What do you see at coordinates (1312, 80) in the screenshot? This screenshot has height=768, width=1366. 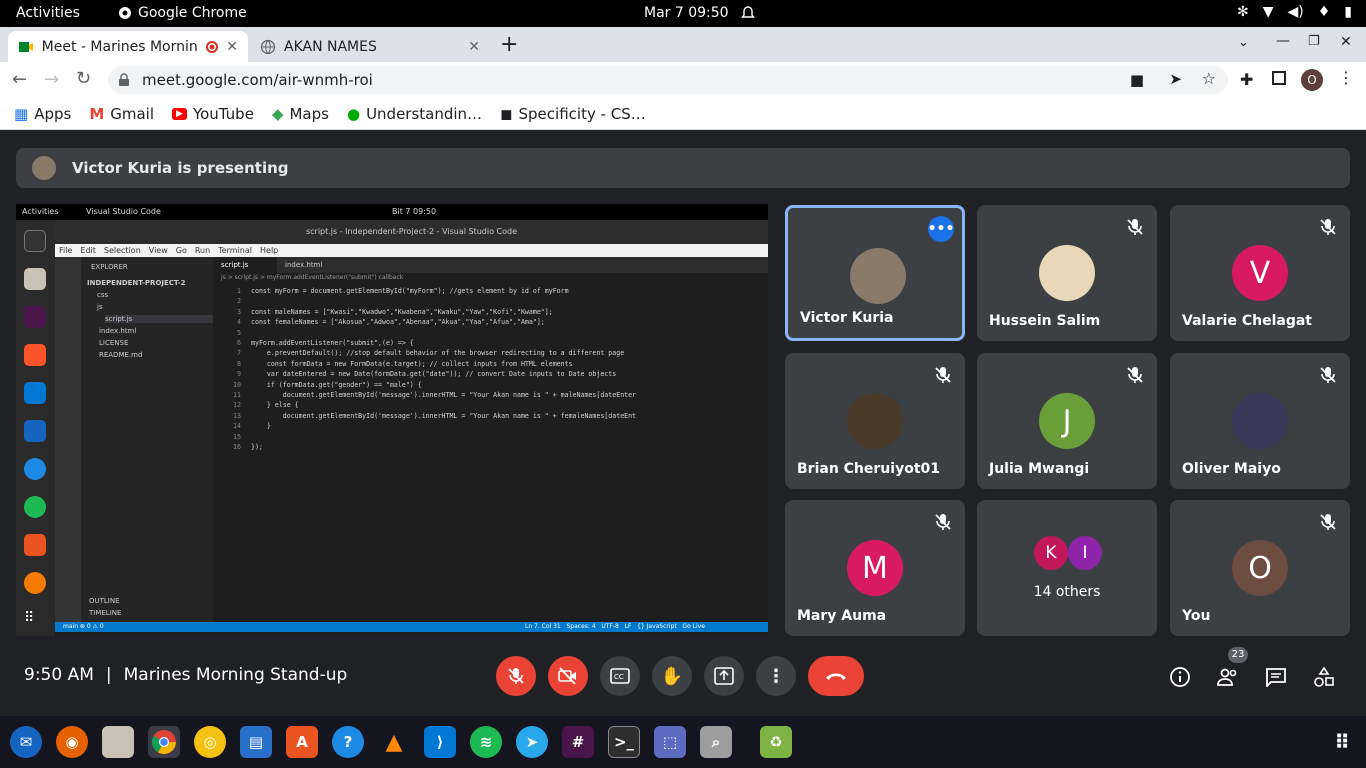 I see `profile-avatar: O` at bounding box center [1312, 80].